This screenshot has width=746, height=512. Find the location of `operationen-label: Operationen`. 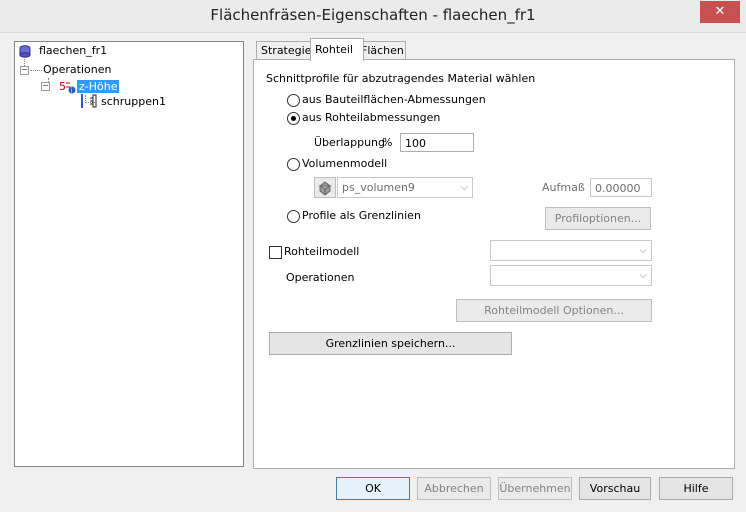

operationen-label: Operationen is located at coordinates (320, 277).